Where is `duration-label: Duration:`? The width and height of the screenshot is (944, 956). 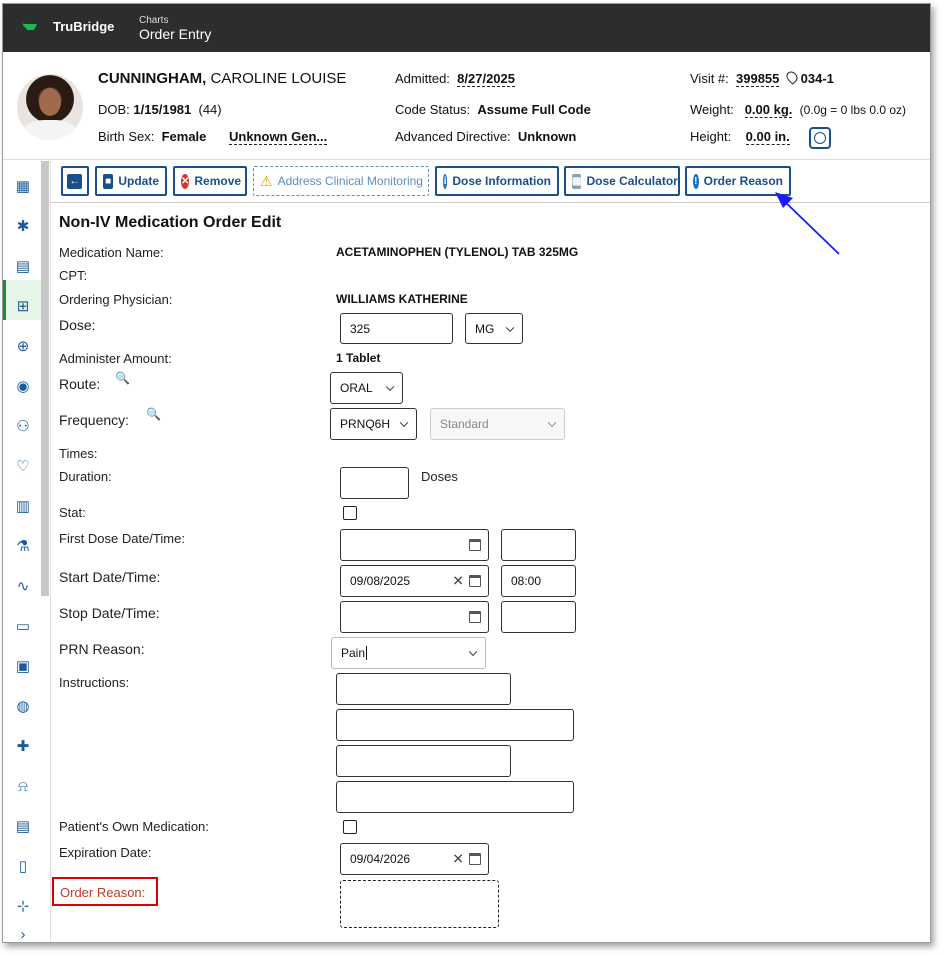
duration-label: Duration: is located at coordinates (85, 476).